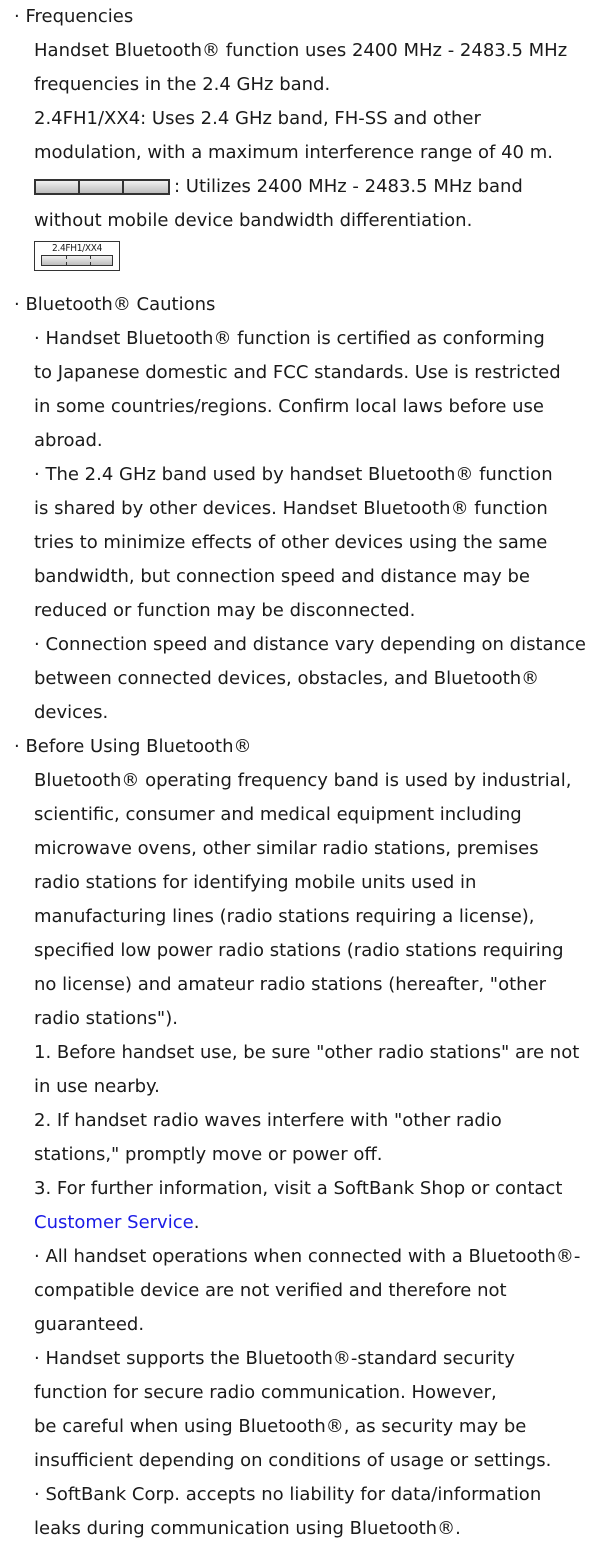 This screenshot has width=604, height=1546. I want to click on step-1-line-2: in use nearby., so click(97, 1086).